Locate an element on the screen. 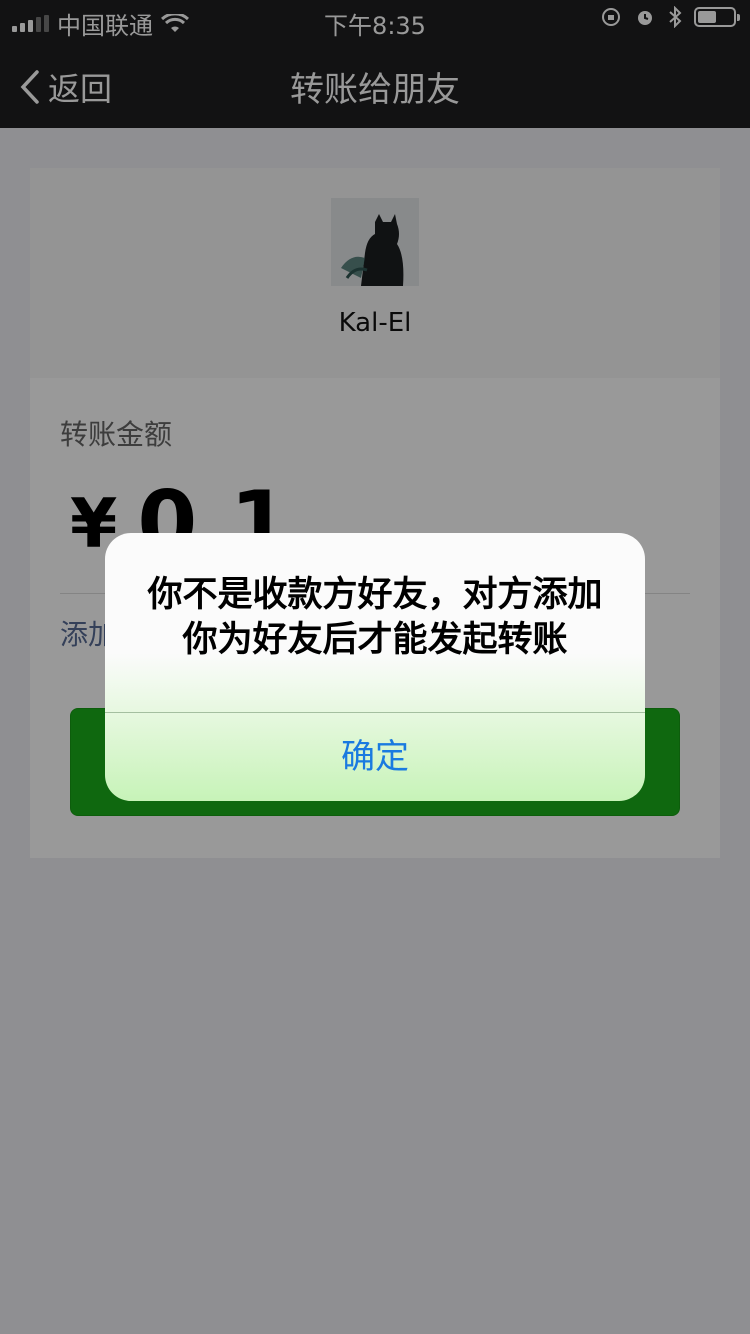 This screenshot has height=1334, width=750. confirm-button: 确定 is located at coordinates (375, 757).